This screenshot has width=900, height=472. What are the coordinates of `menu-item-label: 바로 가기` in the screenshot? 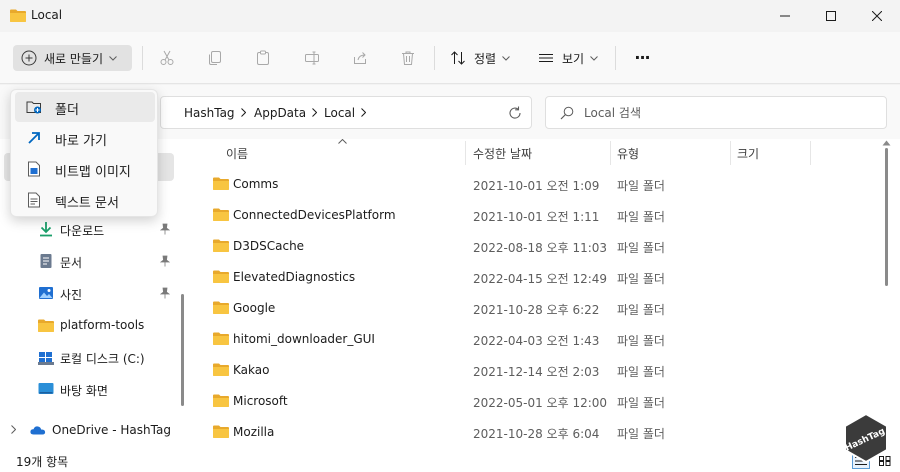 It's located at (81, 141).